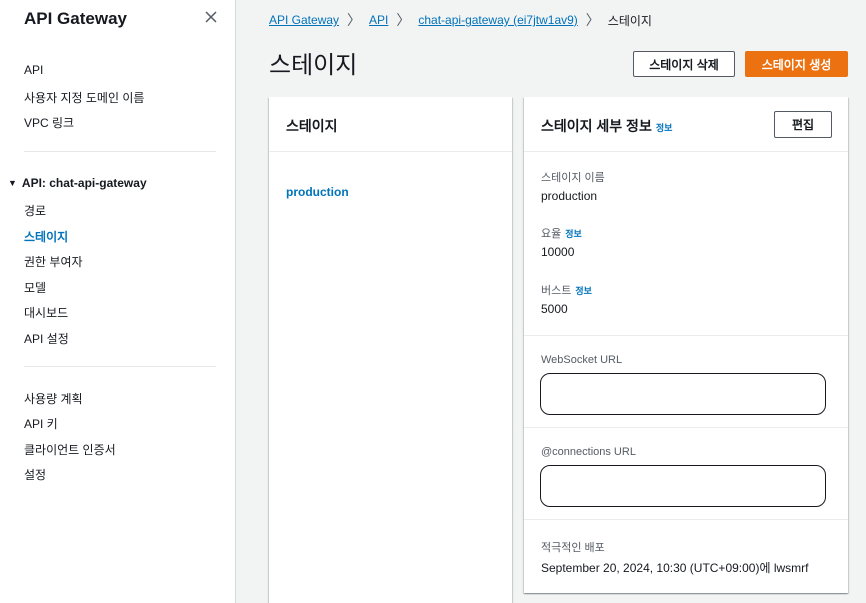 The image size is (866, 603). What do you see at coordinates (35, 474) in the screenshot?
I see `sidebar-item-settings: 설정` at bounding box center [35, 474].